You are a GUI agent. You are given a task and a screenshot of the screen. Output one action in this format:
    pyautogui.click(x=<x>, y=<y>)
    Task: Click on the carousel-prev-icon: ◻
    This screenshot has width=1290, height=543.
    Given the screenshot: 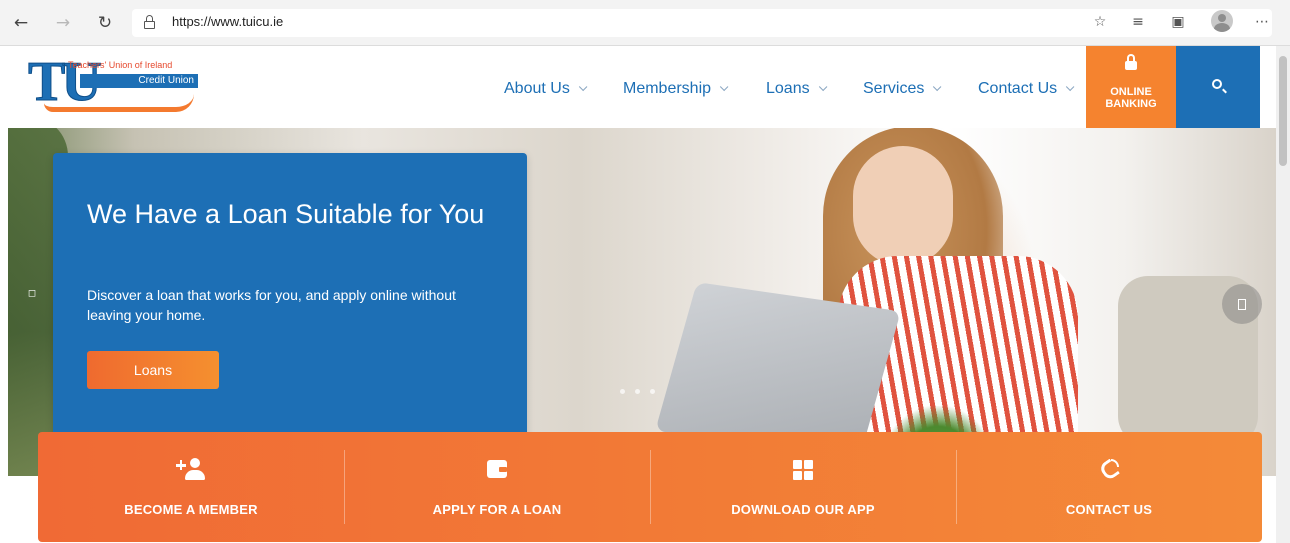 What is the action you would take?
    pyautogui.click(x=32, y=294)
    